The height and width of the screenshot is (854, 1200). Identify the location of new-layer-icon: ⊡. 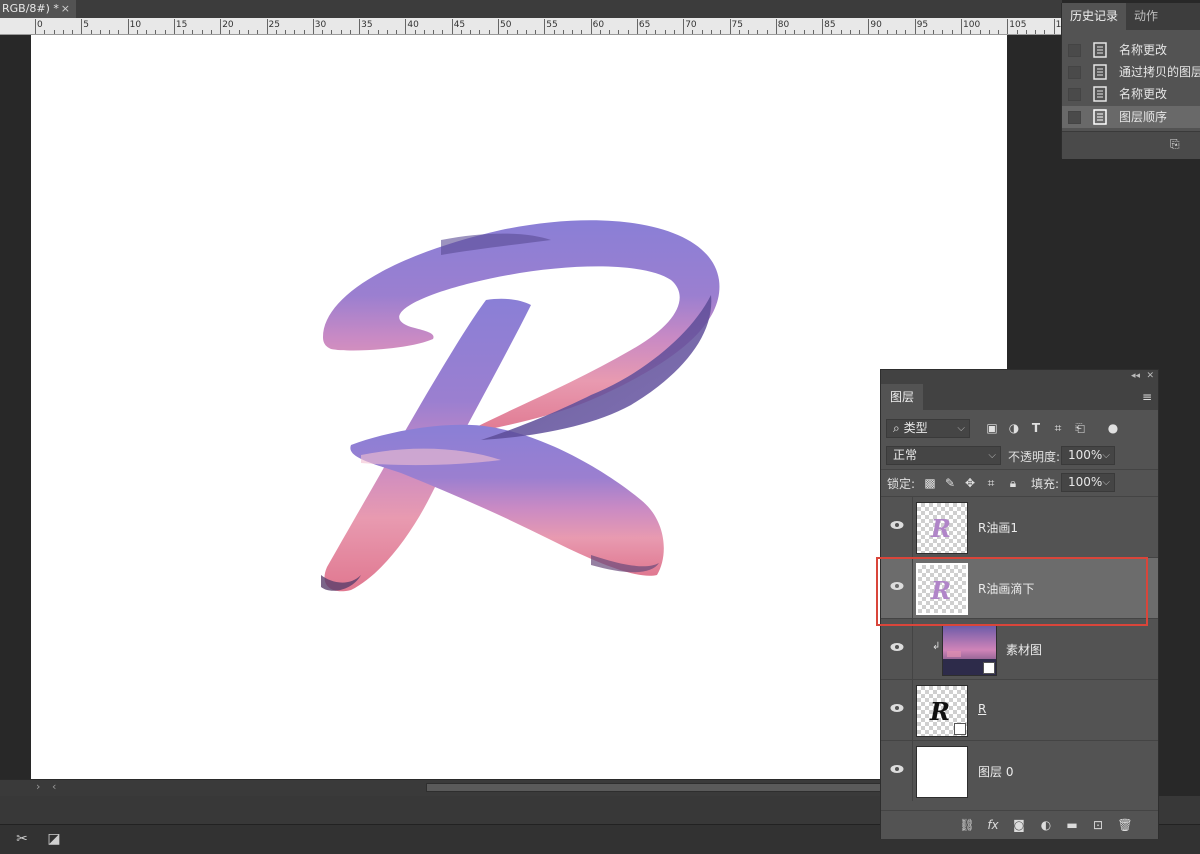
(1098, 825).